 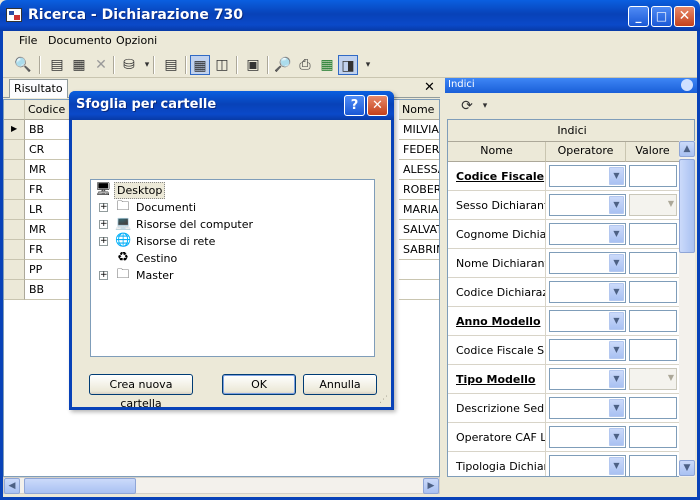 What do you see at coordinates (467, 106) in the screenshot?
I see `refresh-icon: ⟳` at bounding box center [467, 106].